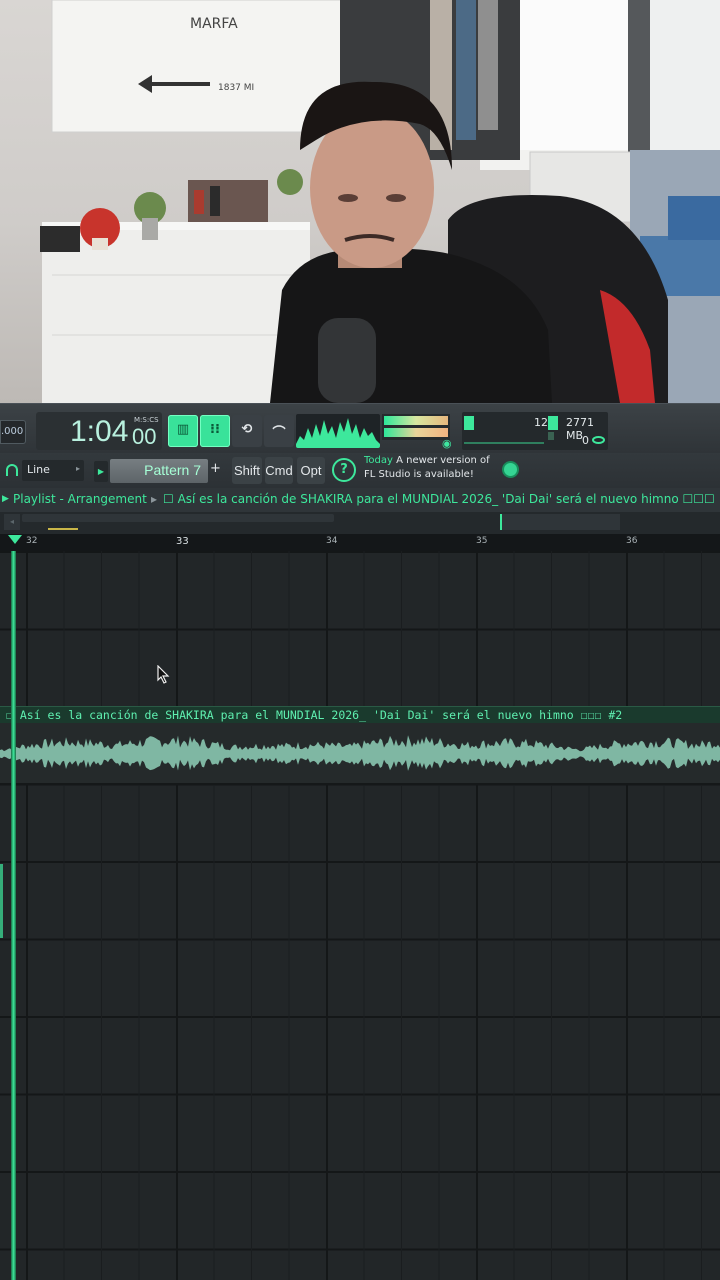 The width and height of the screenshot is (720, 1280). What do you see at coordinates (416, 427) in the screenshot?
I see `master-volume-meter` at bounding box center [416, 427].